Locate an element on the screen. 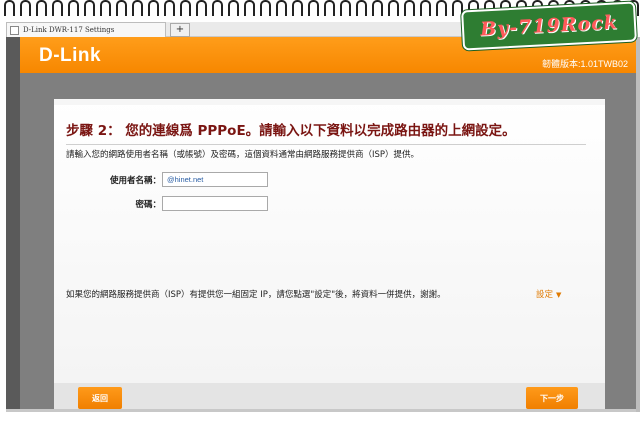 The width and height of the screenshot is (640, 421). password-input is located at coordinates (215, 203).